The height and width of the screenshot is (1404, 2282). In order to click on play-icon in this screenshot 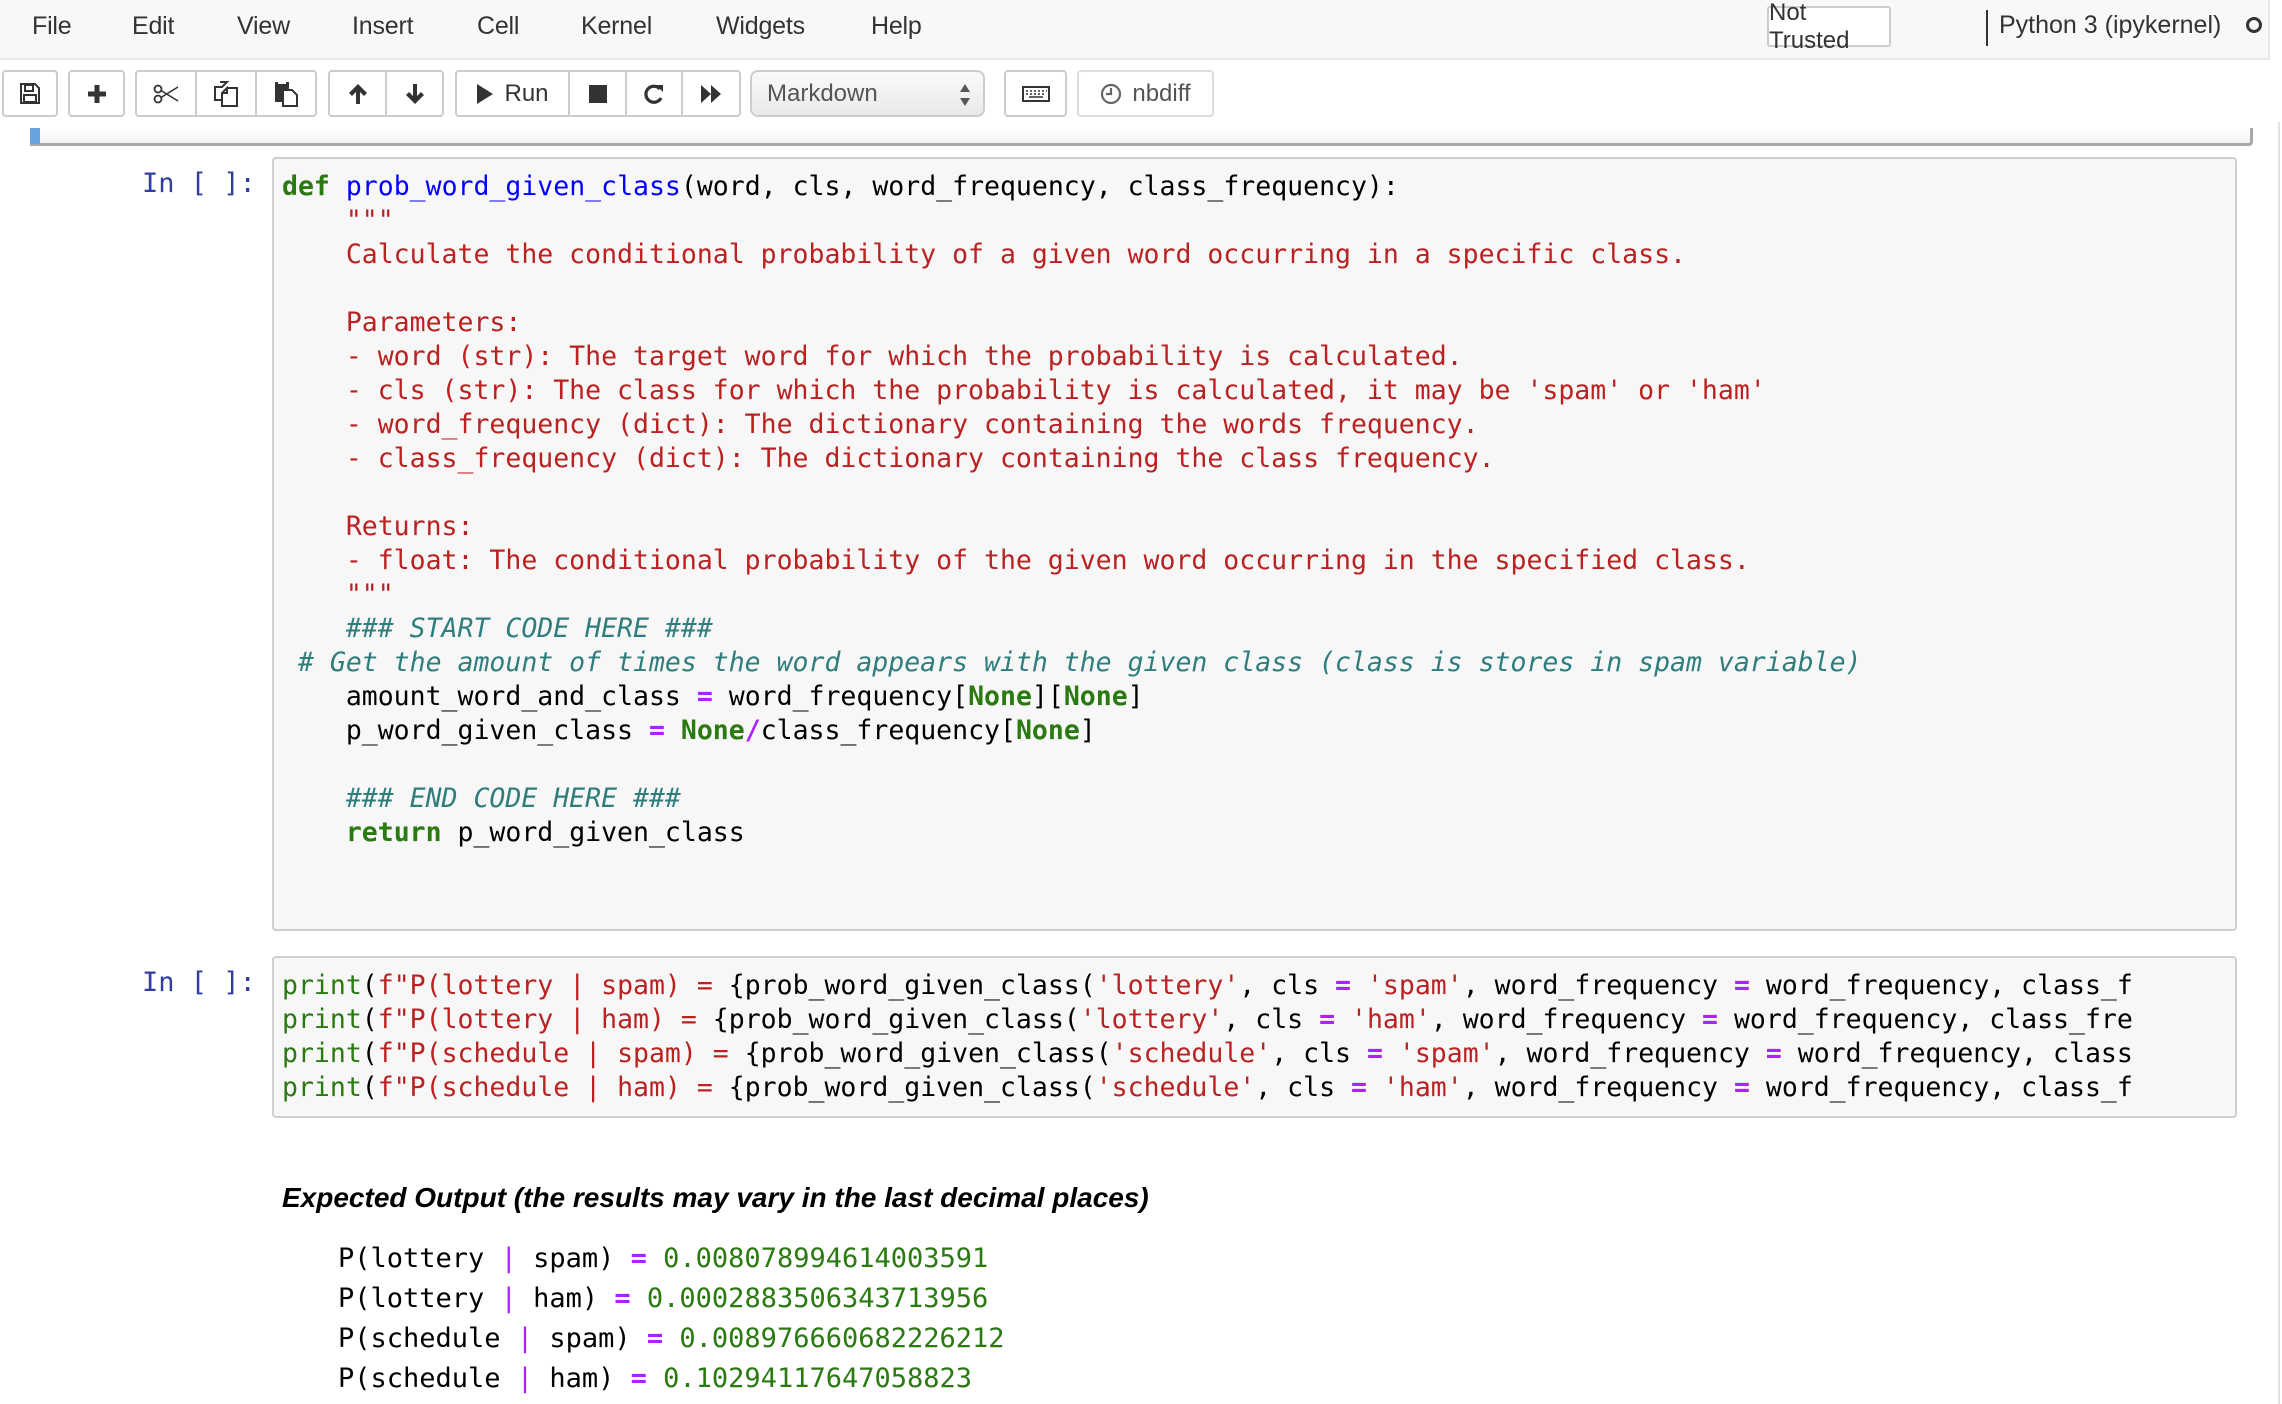, I will do `click(485, 93)`.